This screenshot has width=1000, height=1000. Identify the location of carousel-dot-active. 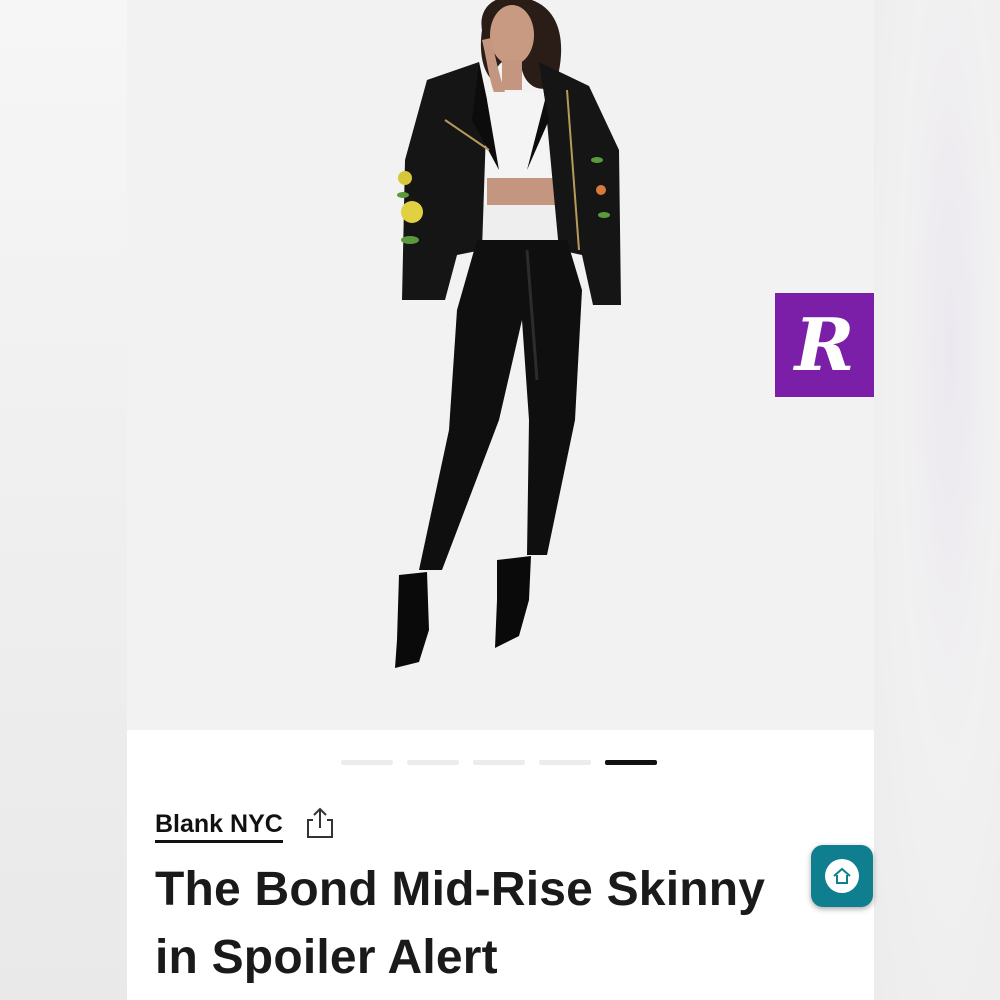
(631, 762).